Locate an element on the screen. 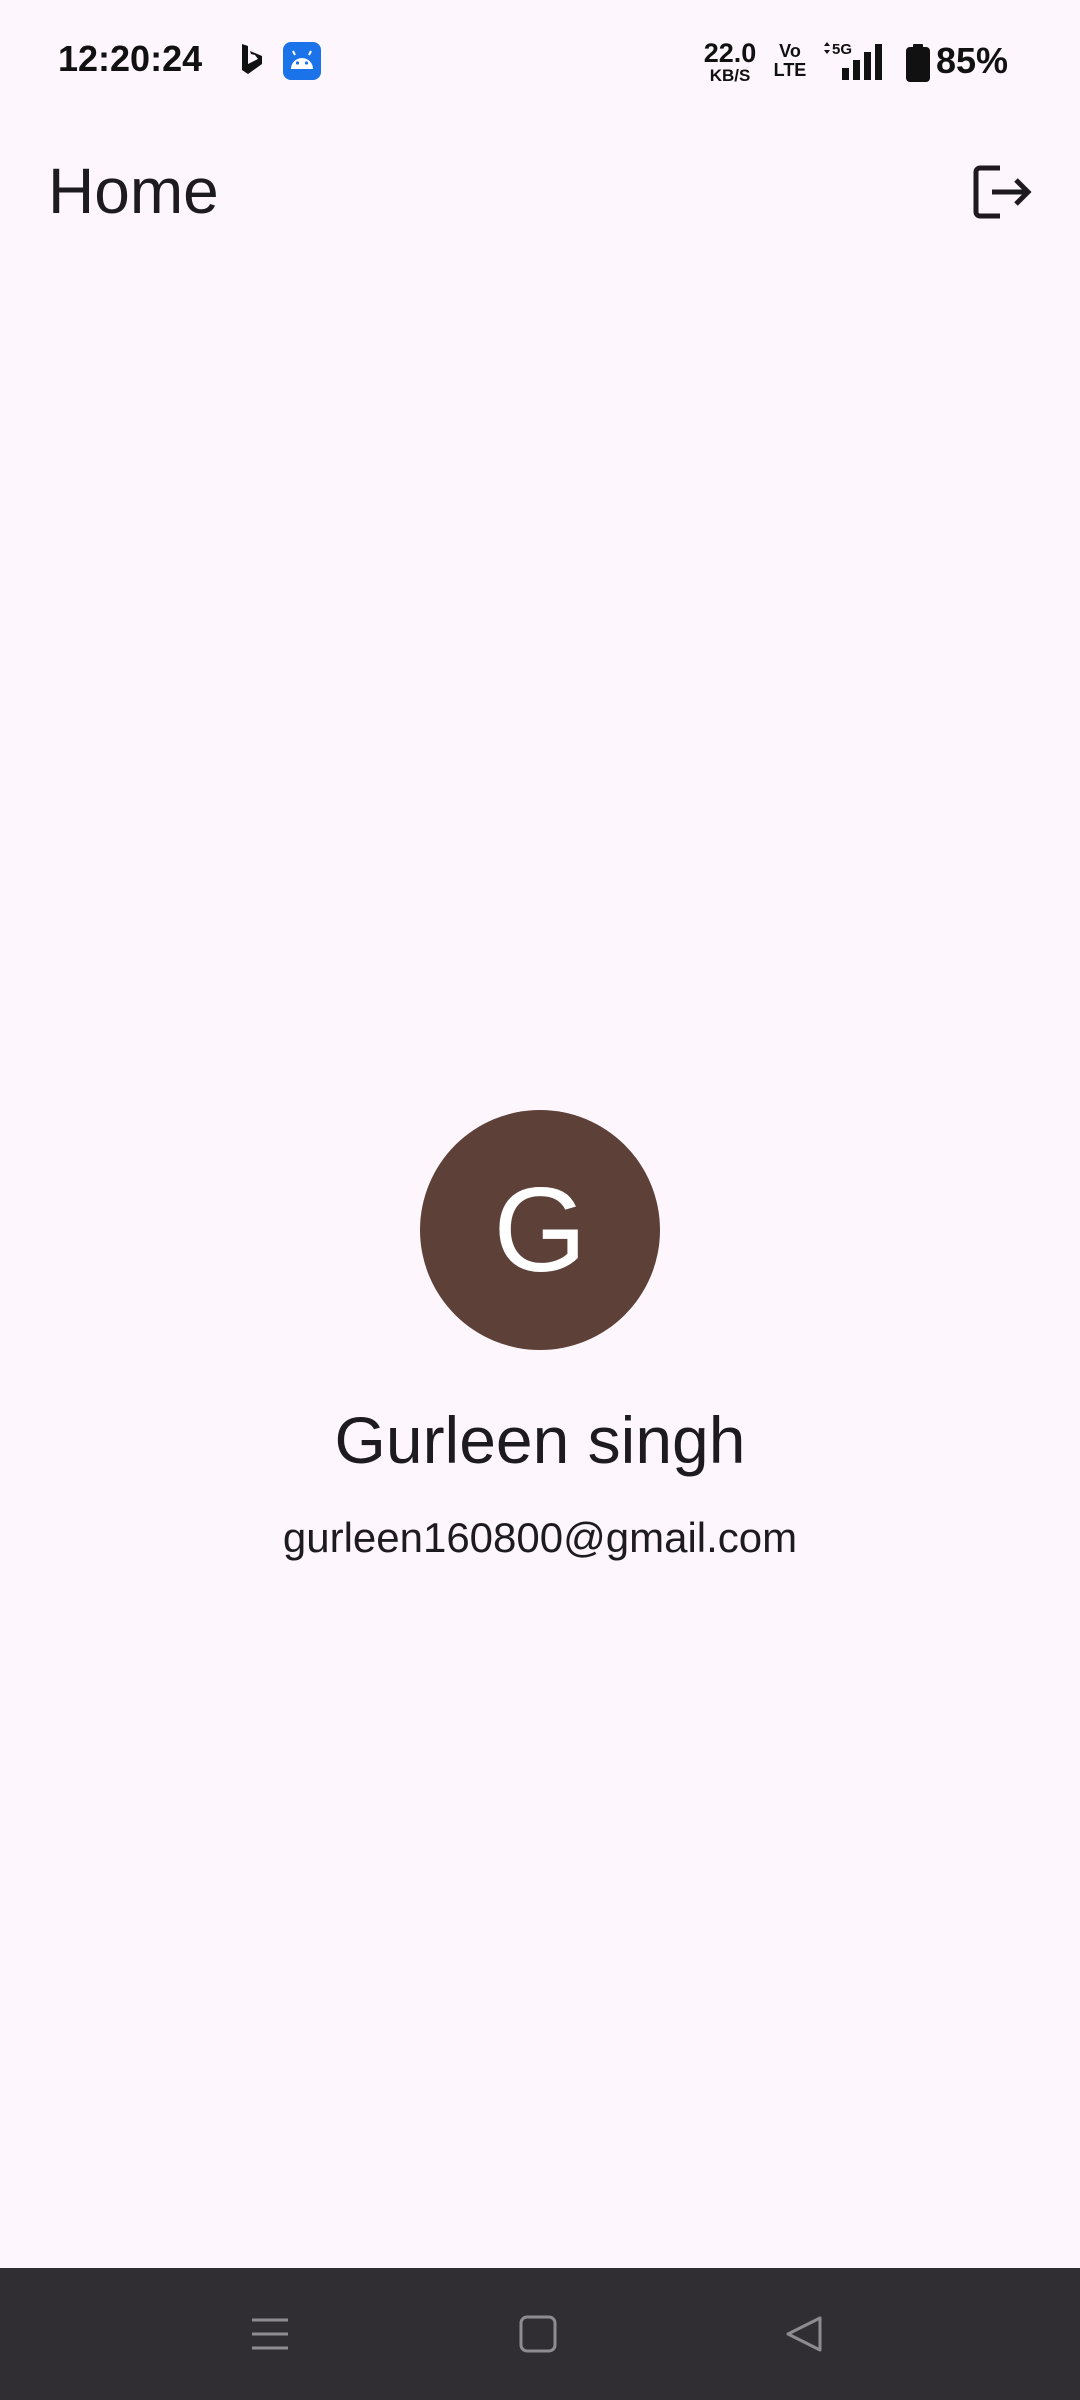 This screenshot has height=2400, width=1080. volte-bottom: LTE is located at coordinates (790, 69).